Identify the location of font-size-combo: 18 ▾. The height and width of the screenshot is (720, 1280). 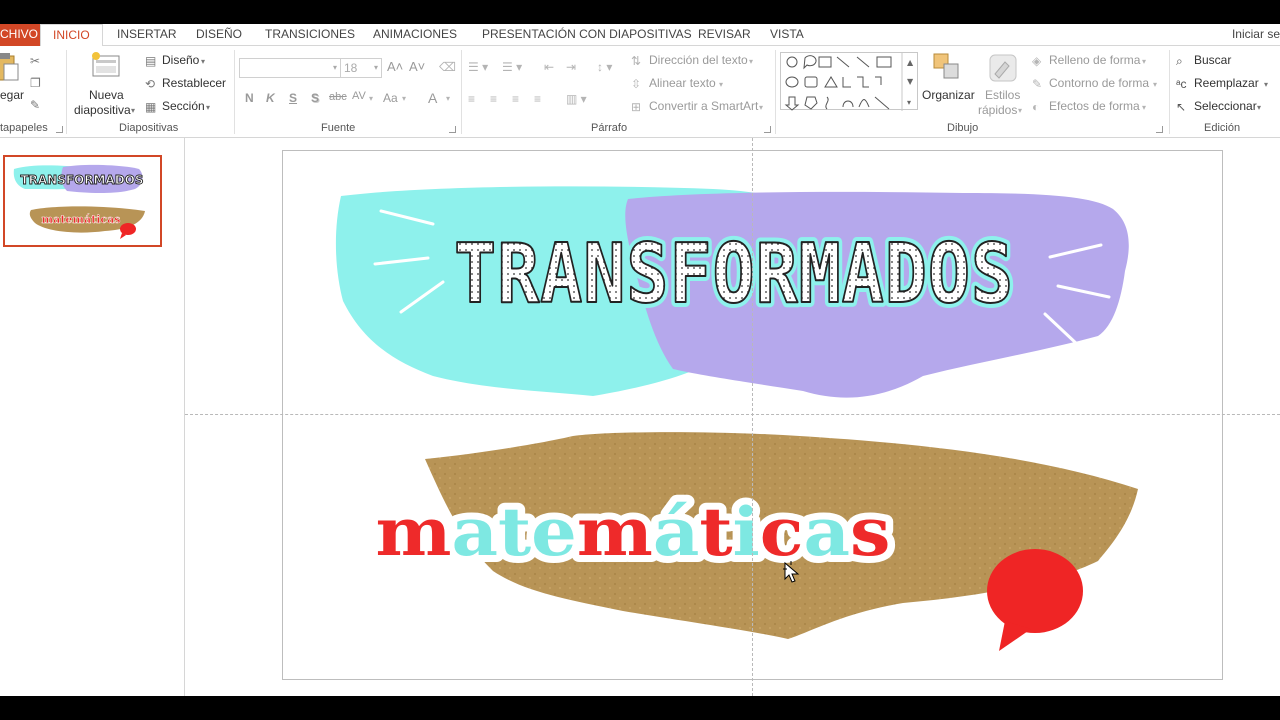
(361, 68).